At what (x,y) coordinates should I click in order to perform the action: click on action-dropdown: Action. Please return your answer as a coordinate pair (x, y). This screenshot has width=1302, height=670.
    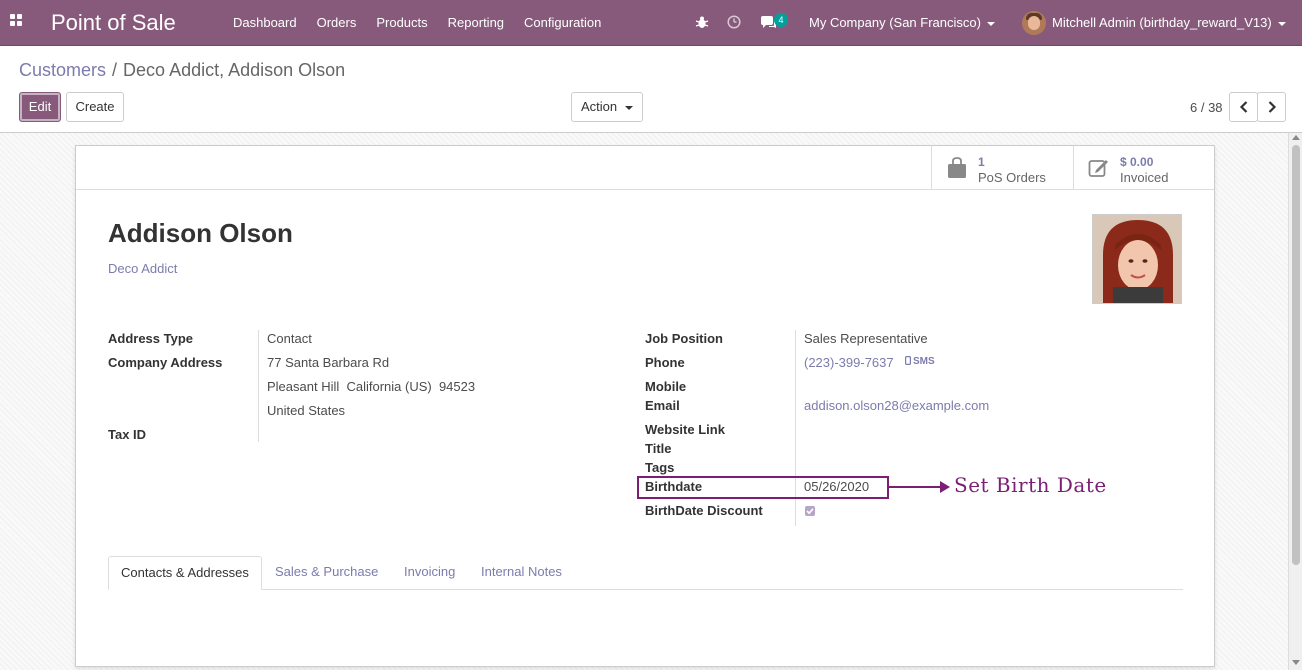
    Looking at the image, I should click on (607, 107).